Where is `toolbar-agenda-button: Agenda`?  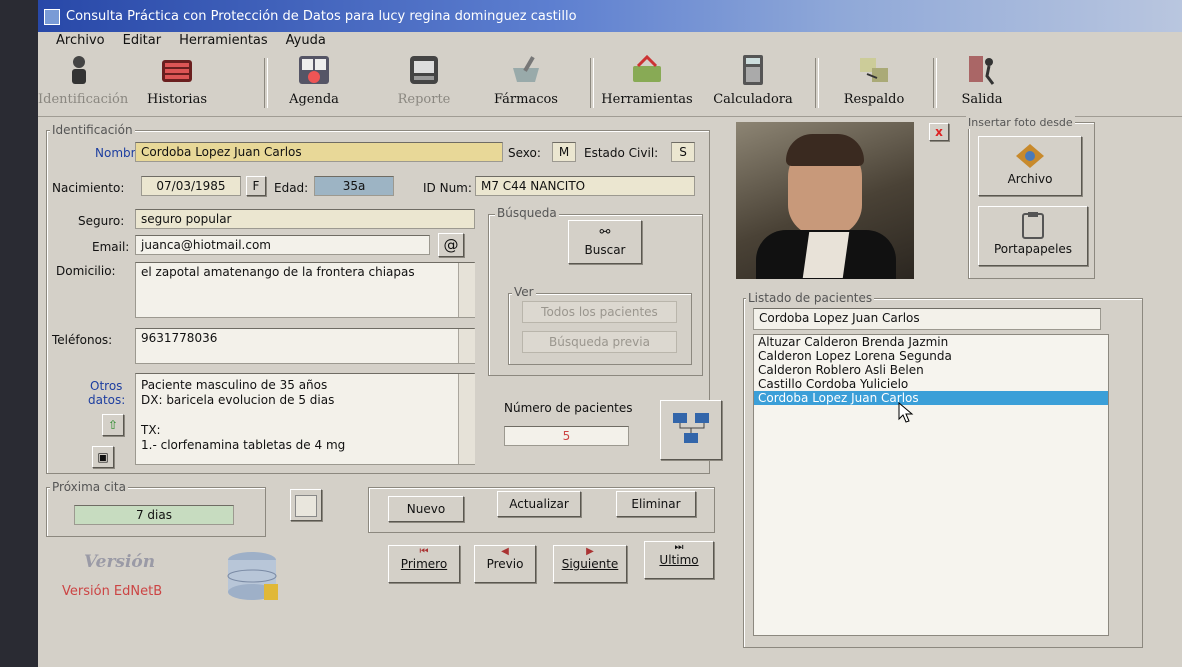
toolbar-agenda-button: Agenda is located at coordinates (314, 83).